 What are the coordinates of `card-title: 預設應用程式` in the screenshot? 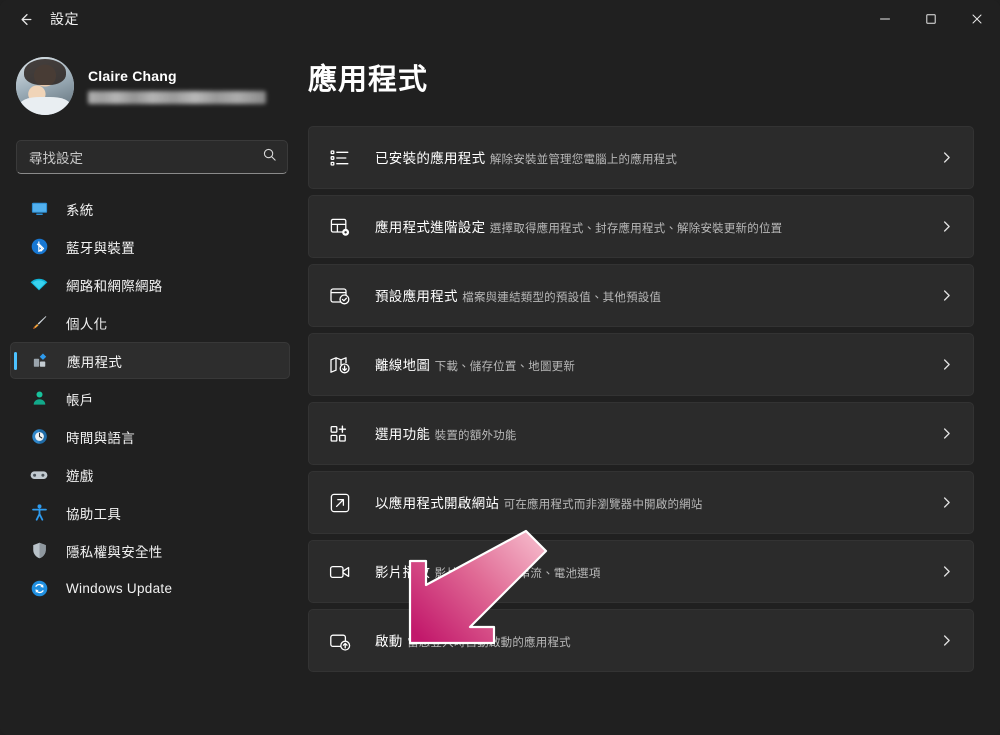 It's located at (416, 296).